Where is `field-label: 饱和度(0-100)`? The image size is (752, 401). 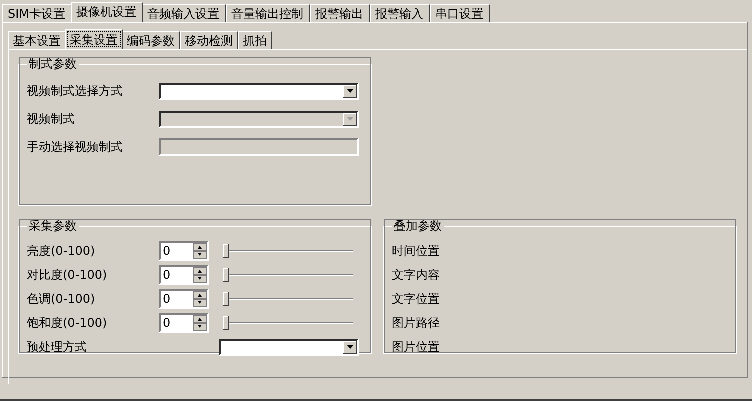 field-label: 饱和度(0-100) is located at coordinates (67, 323).